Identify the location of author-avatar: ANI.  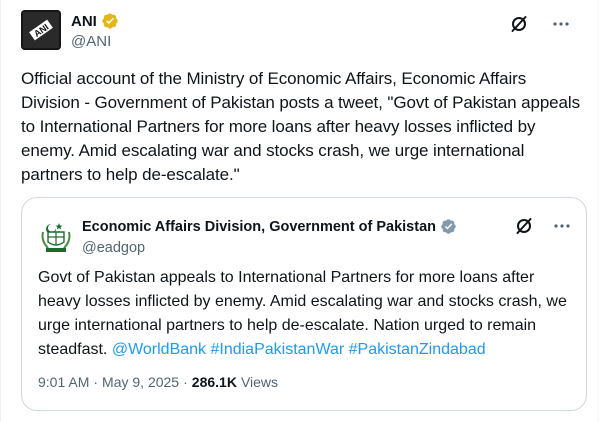
(41, 30).